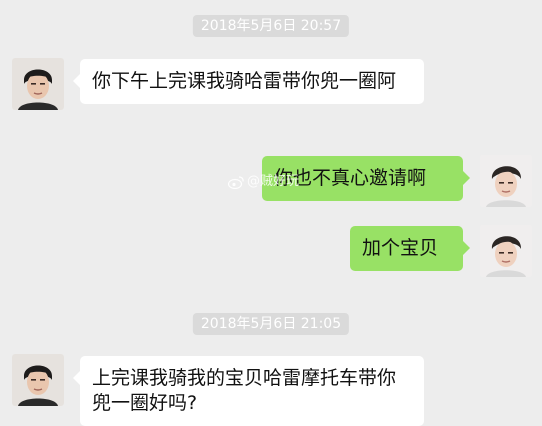  I want to click on timestamp: 2018年5月6日 21:05, so click(271, 324).